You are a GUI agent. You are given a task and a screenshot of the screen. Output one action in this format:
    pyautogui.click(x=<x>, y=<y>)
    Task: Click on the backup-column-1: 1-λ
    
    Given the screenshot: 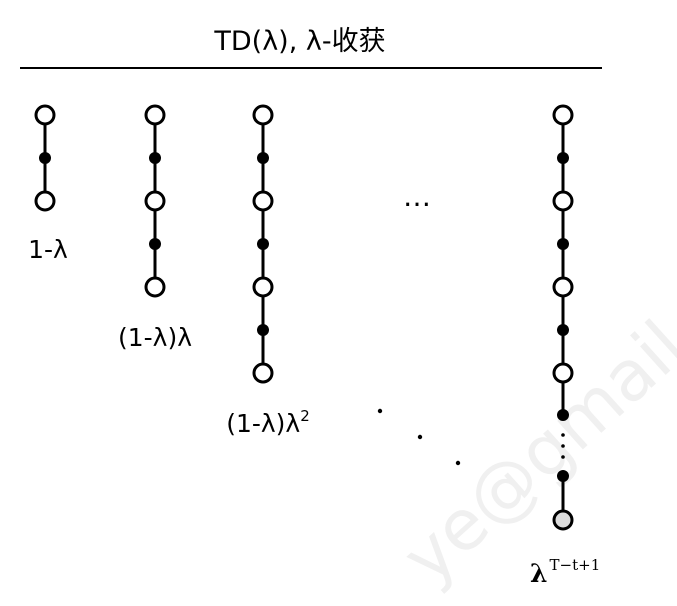 What is the action you would take?
    pyautogui.click(x=48, y=184)
    